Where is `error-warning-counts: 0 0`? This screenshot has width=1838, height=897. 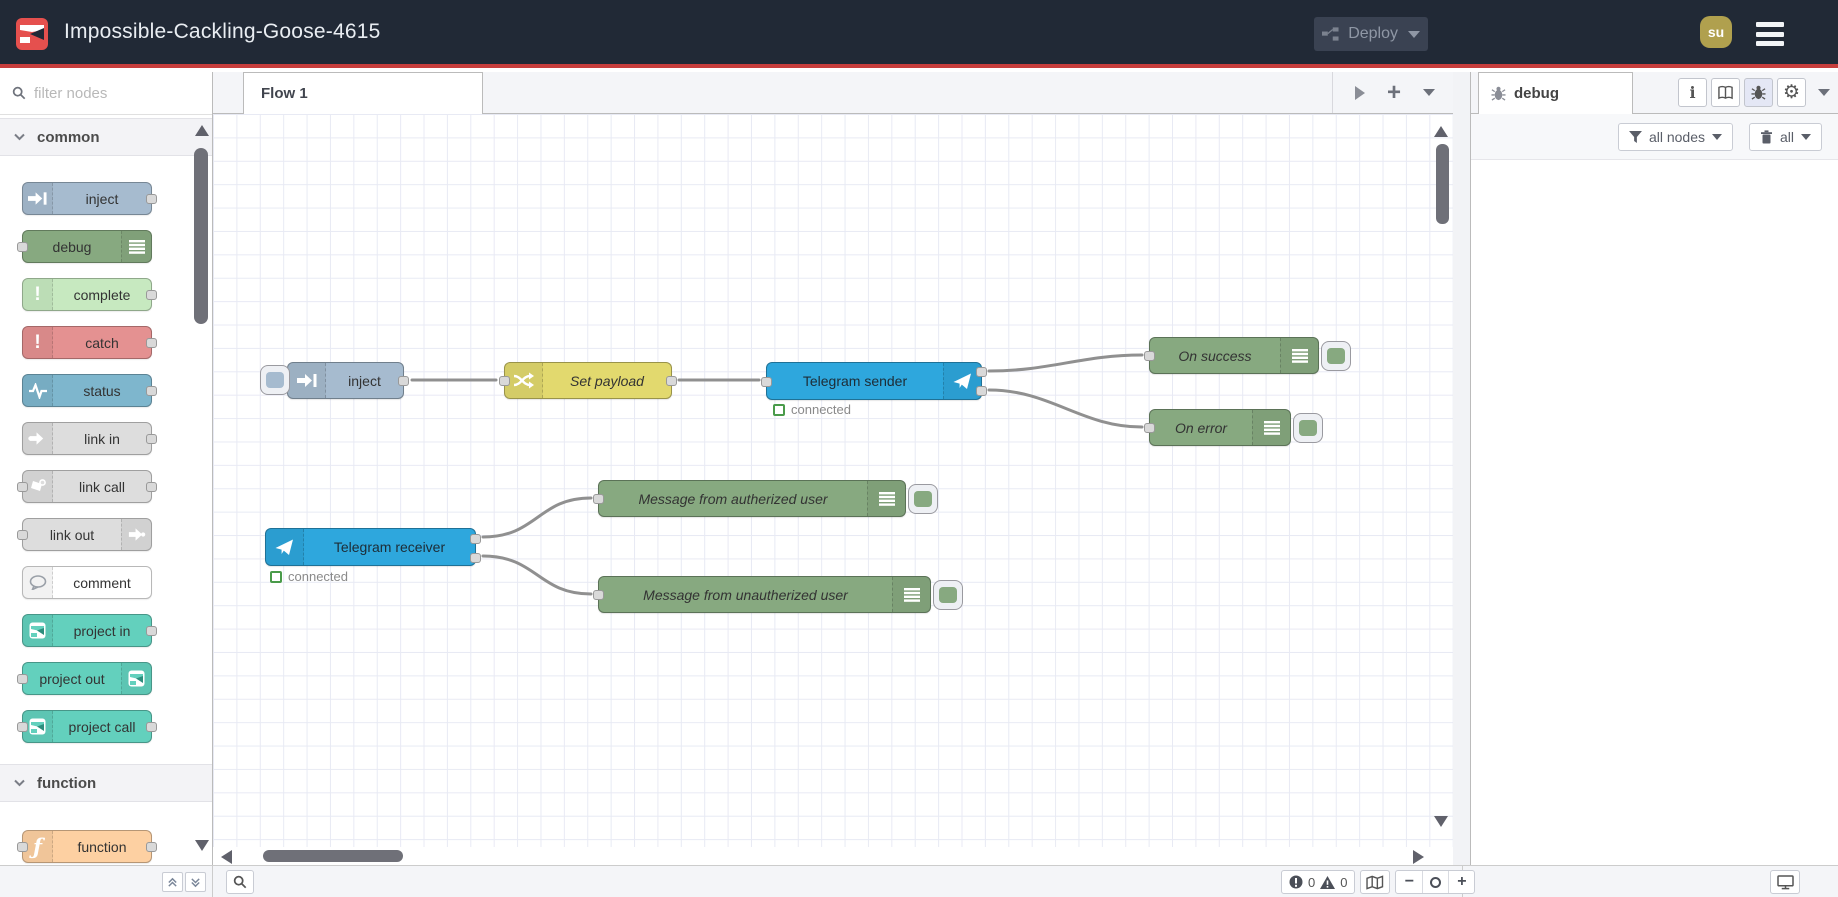 error-warning-counts: 0 0 is located at coordinates (1318, 882).